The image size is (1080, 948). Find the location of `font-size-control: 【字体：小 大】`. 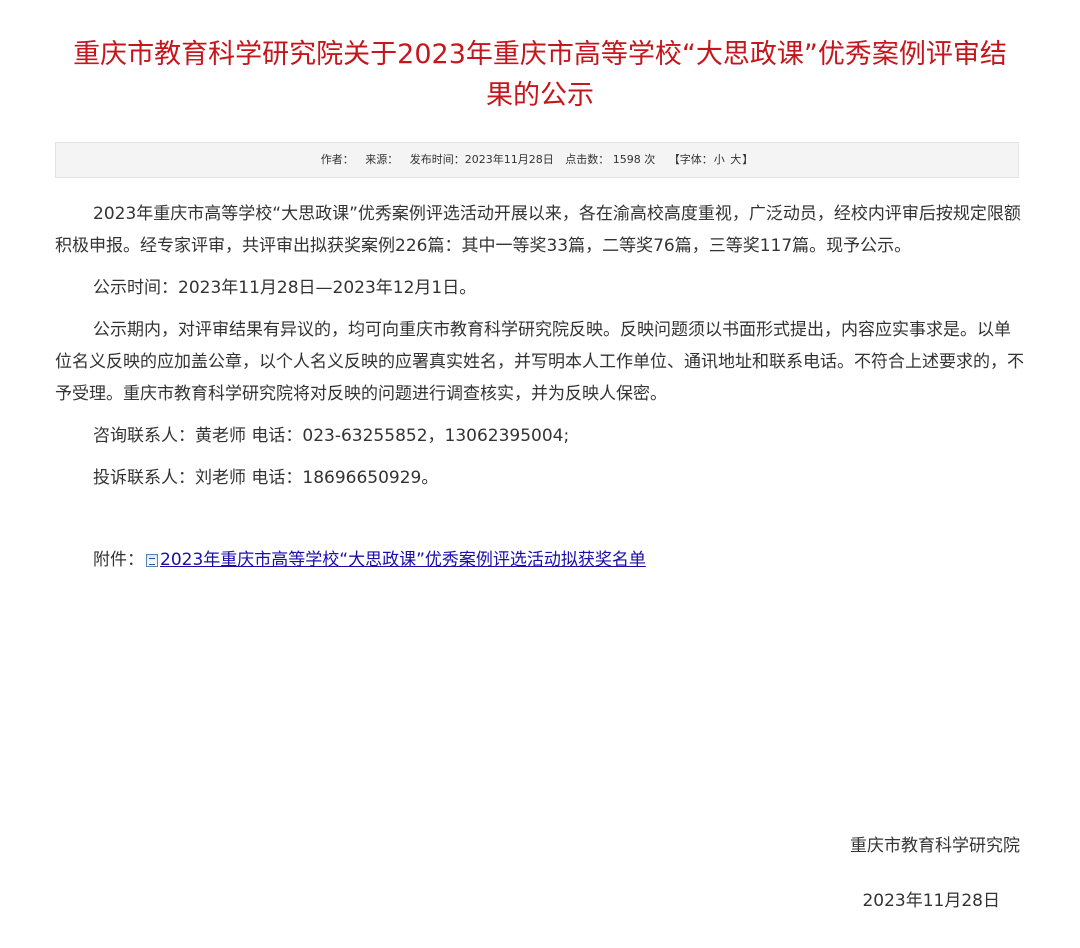

font-size-control: 【字体：小 大】 is located at coordinates (711, 159).